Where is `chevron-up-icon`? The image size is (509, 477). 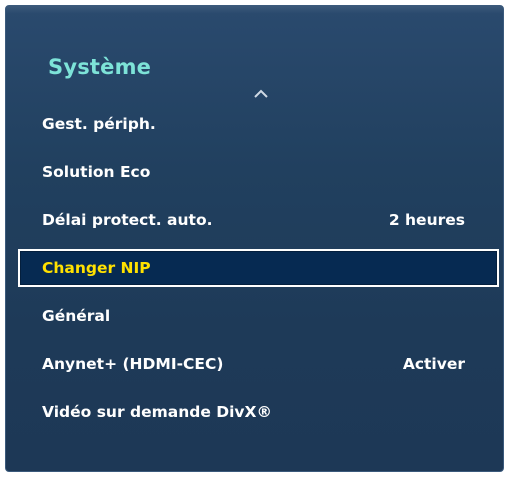 chevron-up-icon is located at coordinates (261, 91).